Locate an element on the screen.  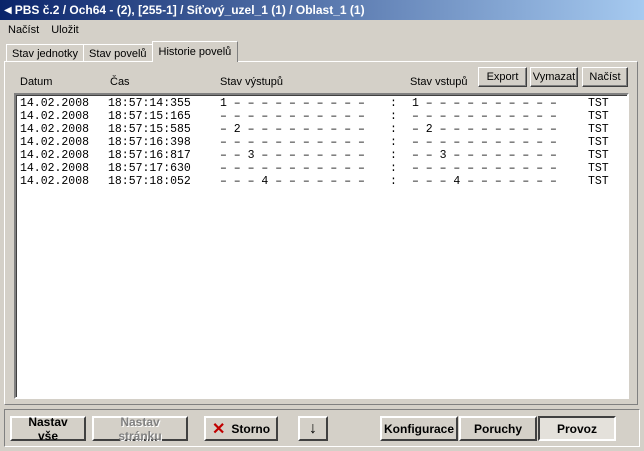
configuration-label: Konfigurace is located at coordinates (419, 428).